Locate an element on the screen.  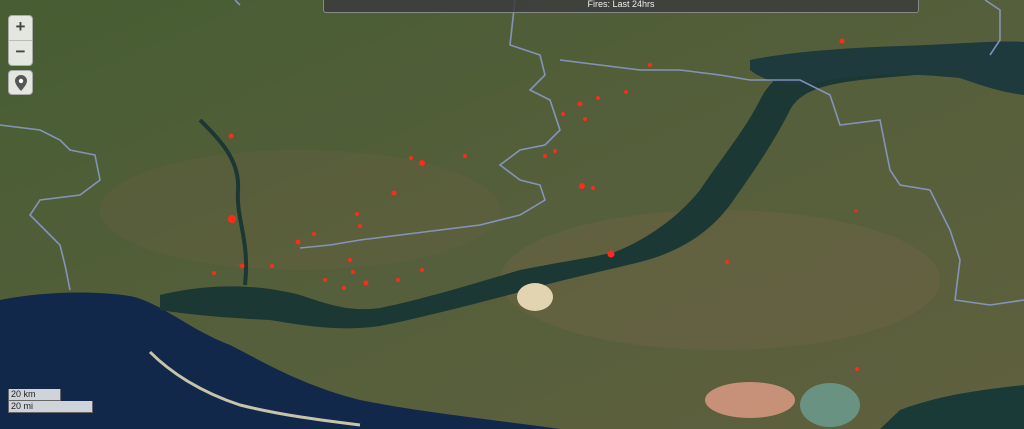
zoom-control: + − is located at coordinates (20, 40).